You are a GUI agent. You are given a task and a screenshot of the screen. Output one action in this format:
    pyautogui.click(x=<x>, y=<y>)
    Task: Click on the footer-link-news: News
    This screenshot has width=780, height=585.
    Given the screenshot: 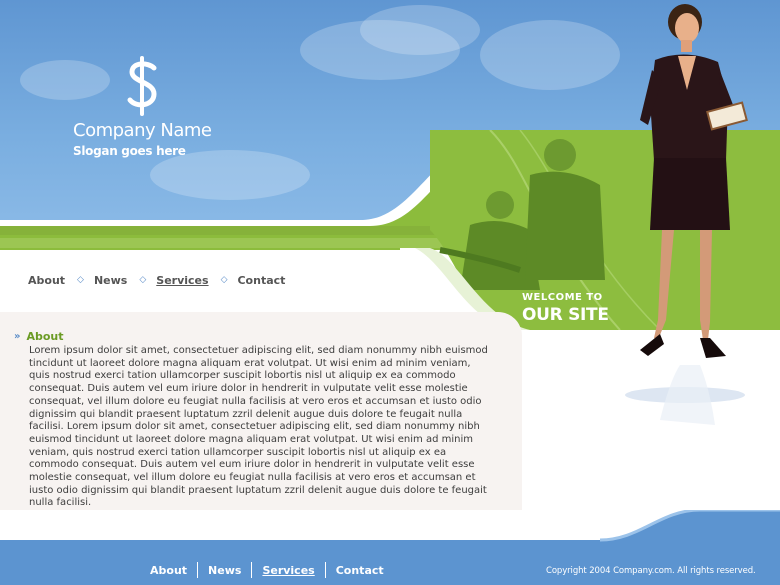 What is the action you would take?
    pyautogui.click(x=224, y=570)
    